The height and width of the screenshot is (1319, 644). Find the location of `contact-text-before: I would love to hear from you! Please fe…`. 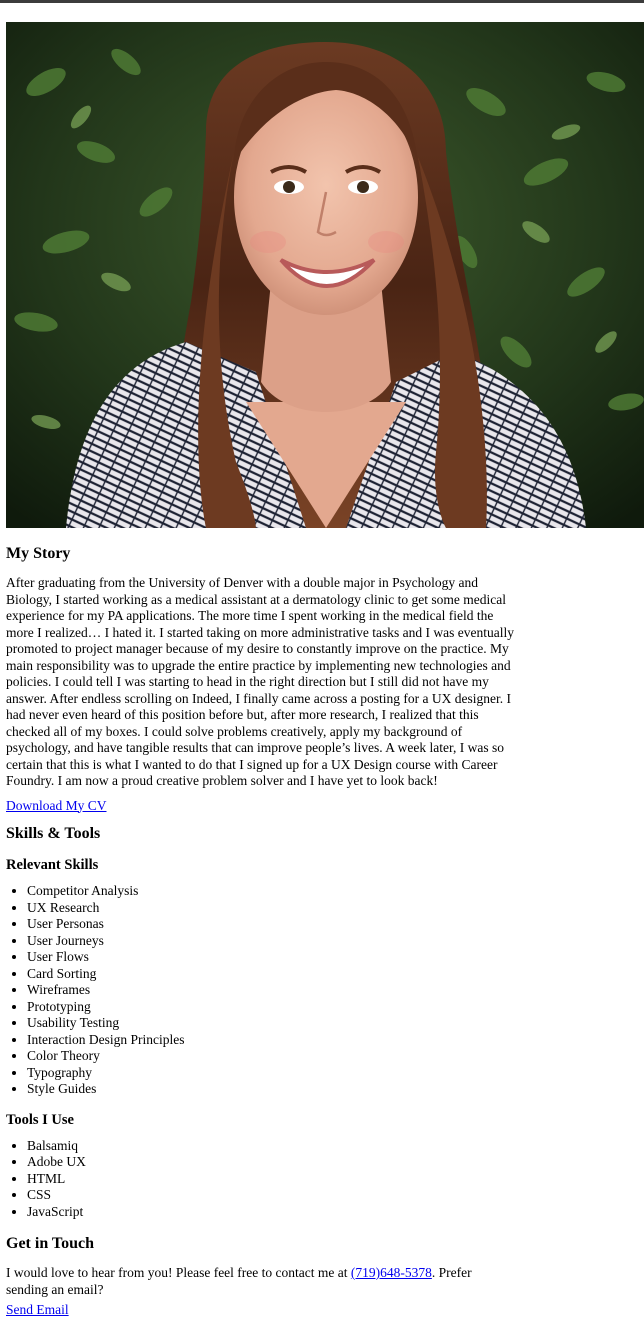

contact-text-before: I would love to hear from you! Please fe… is located at coordinates (178, 1272).